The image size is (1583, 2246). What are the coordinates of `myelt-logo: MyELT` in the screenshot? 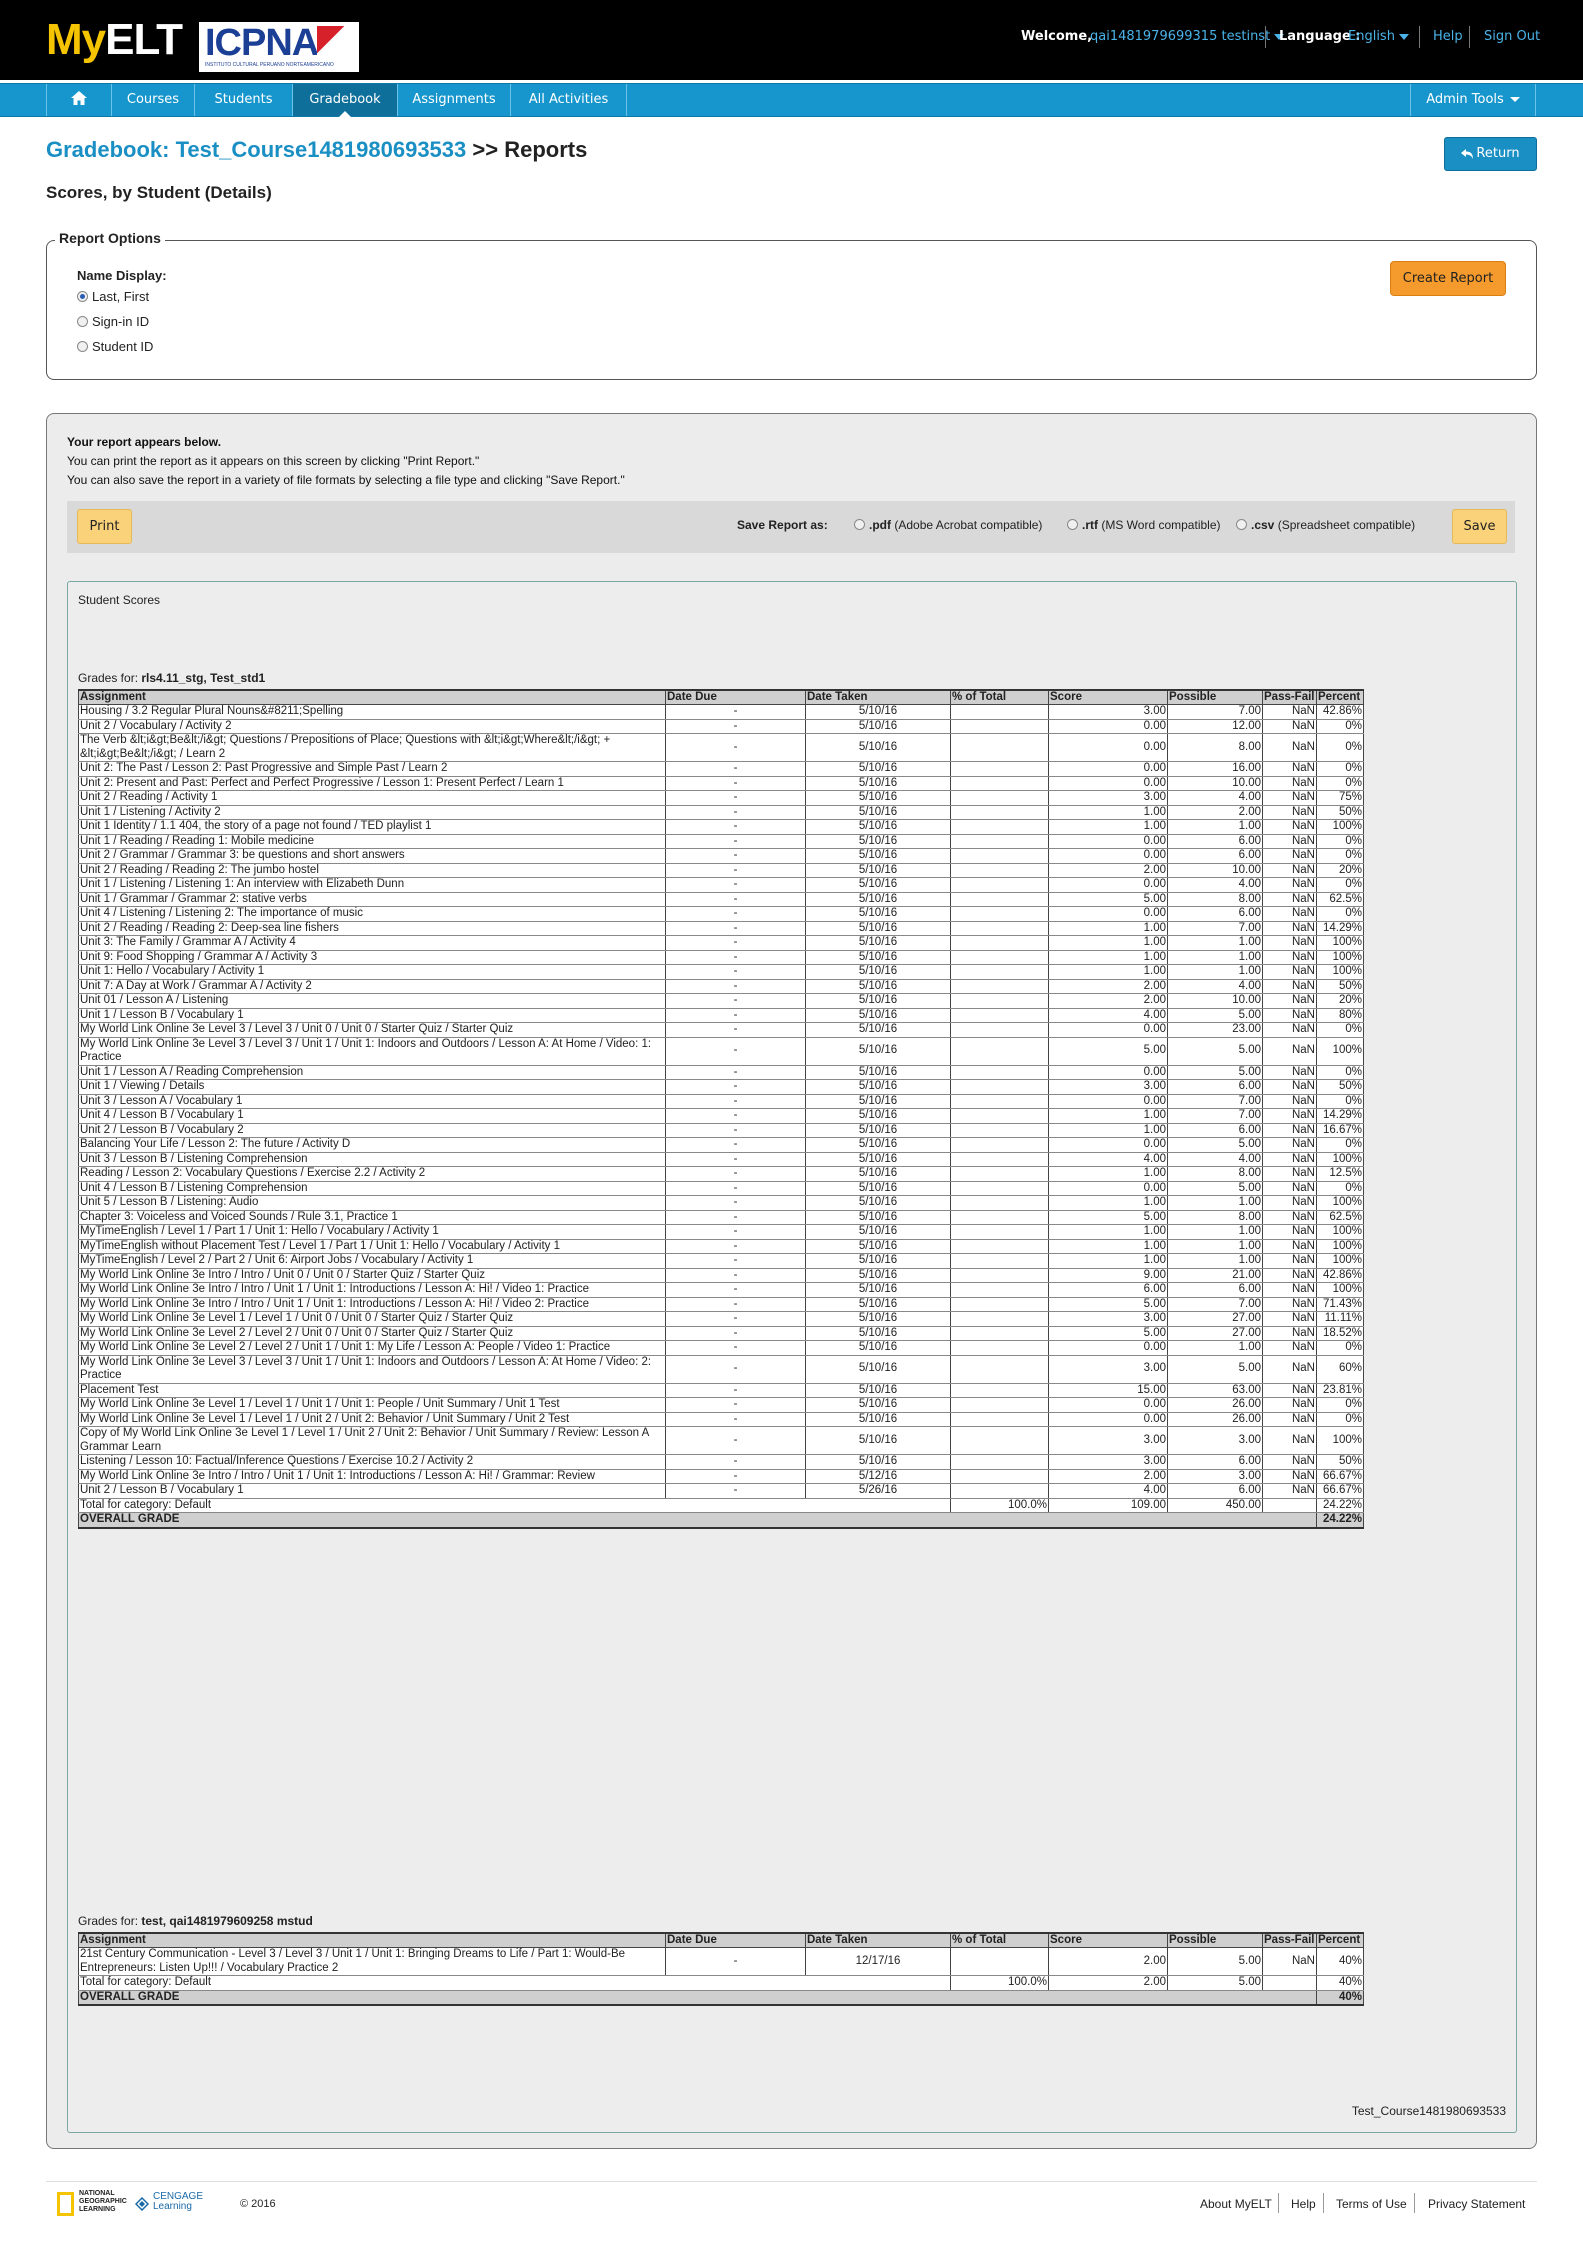 It's located at (114, 40).